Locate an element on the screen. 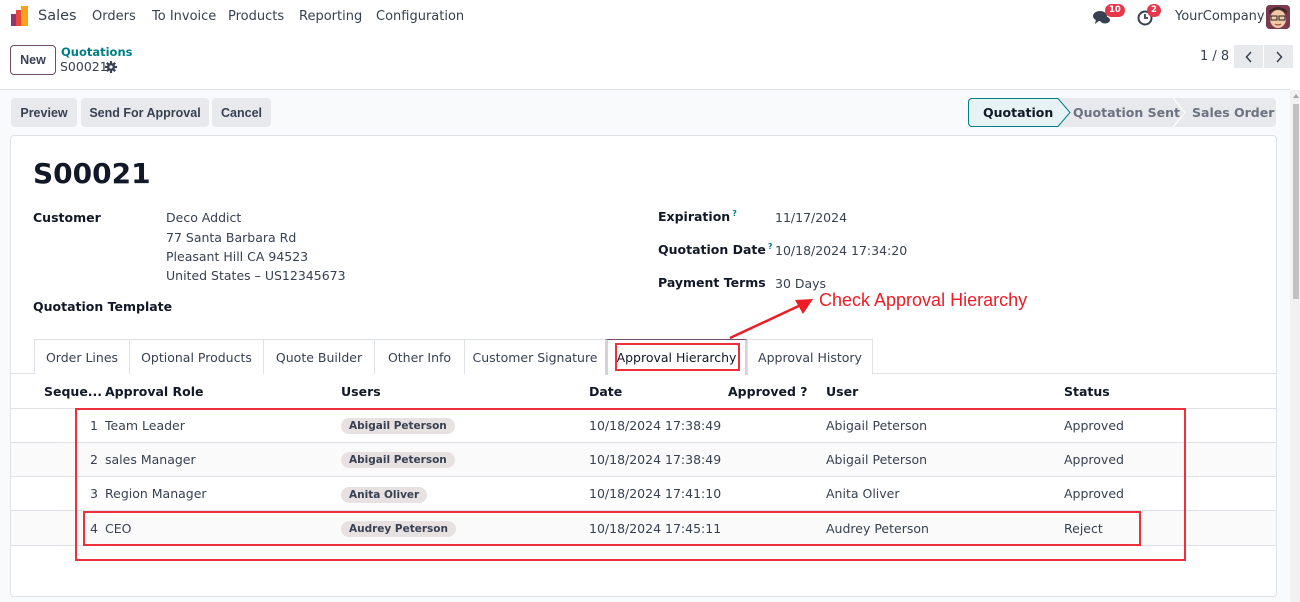 The height and width of the screenshot is (602, 1300). menu-products: Products is located at coordinates (256, 16).